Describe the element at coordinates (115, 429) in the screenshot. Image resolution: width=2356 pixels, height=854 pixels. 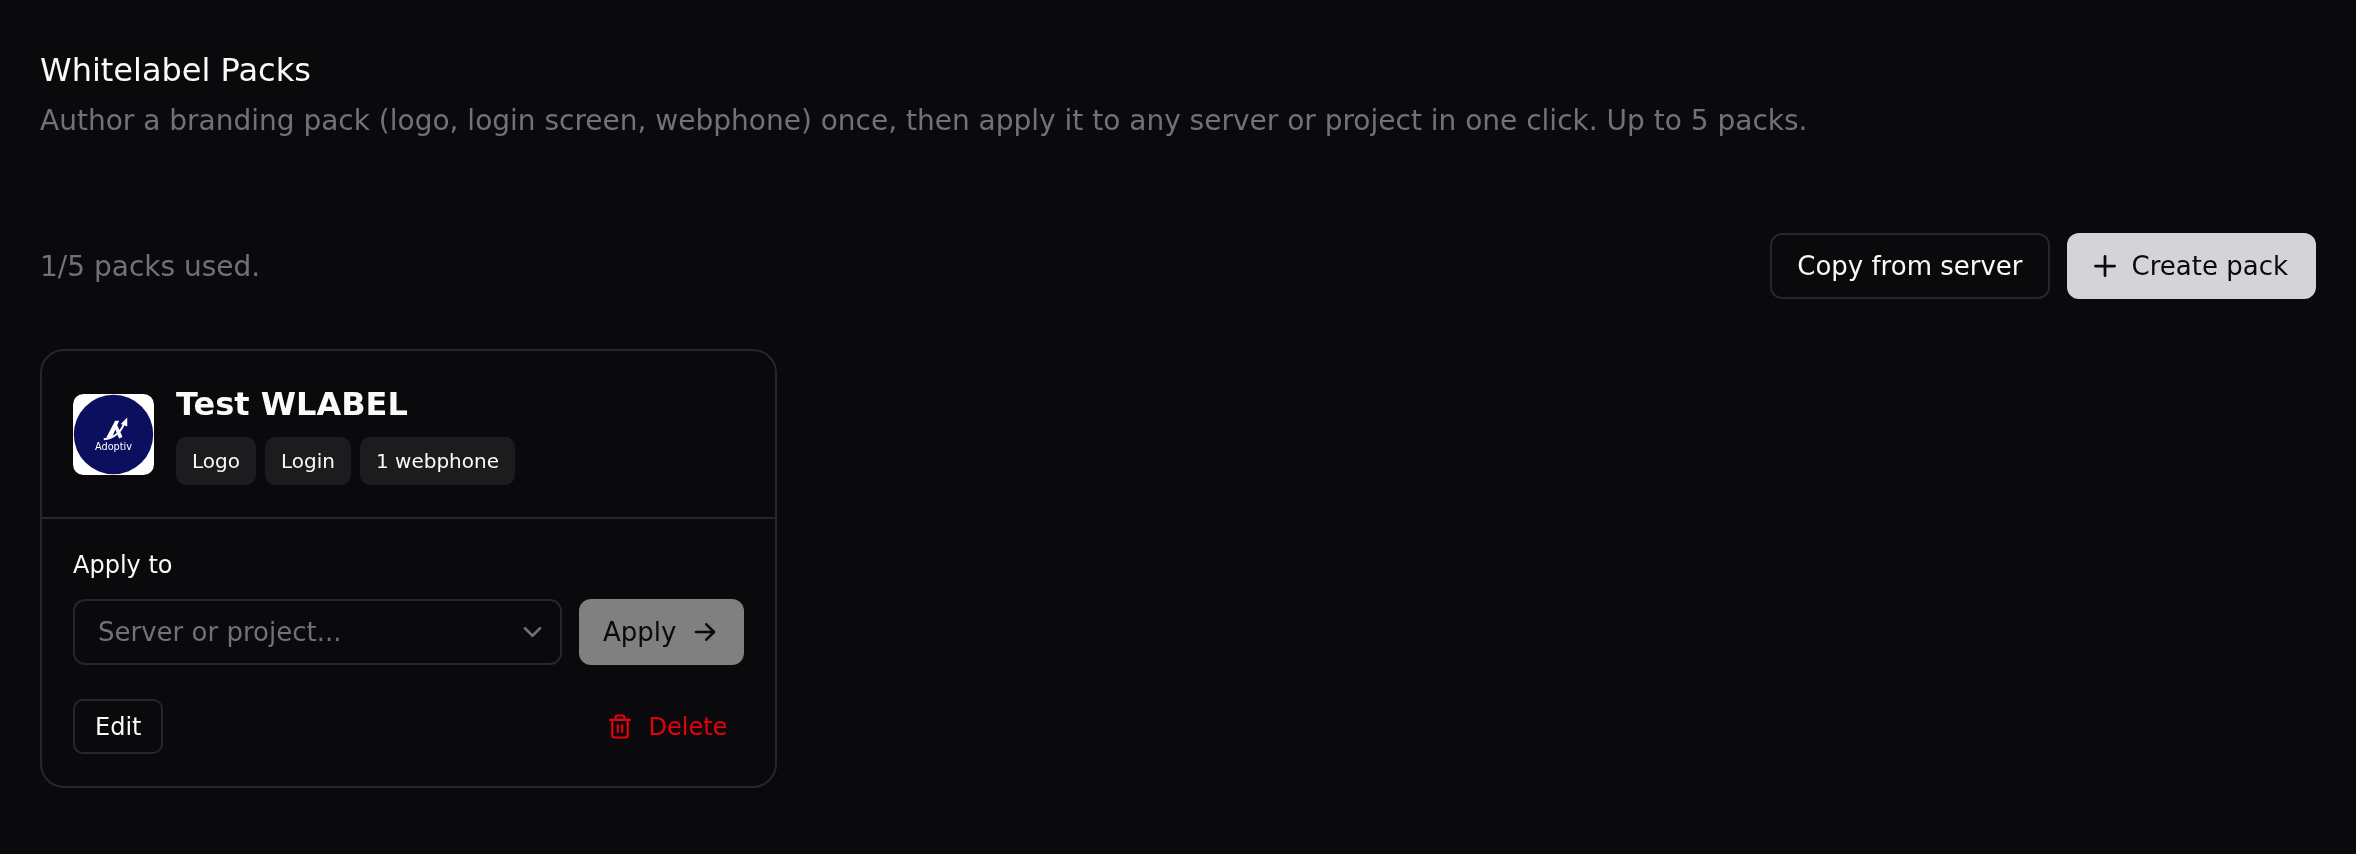
I see `logo-mark-icon` at that location.